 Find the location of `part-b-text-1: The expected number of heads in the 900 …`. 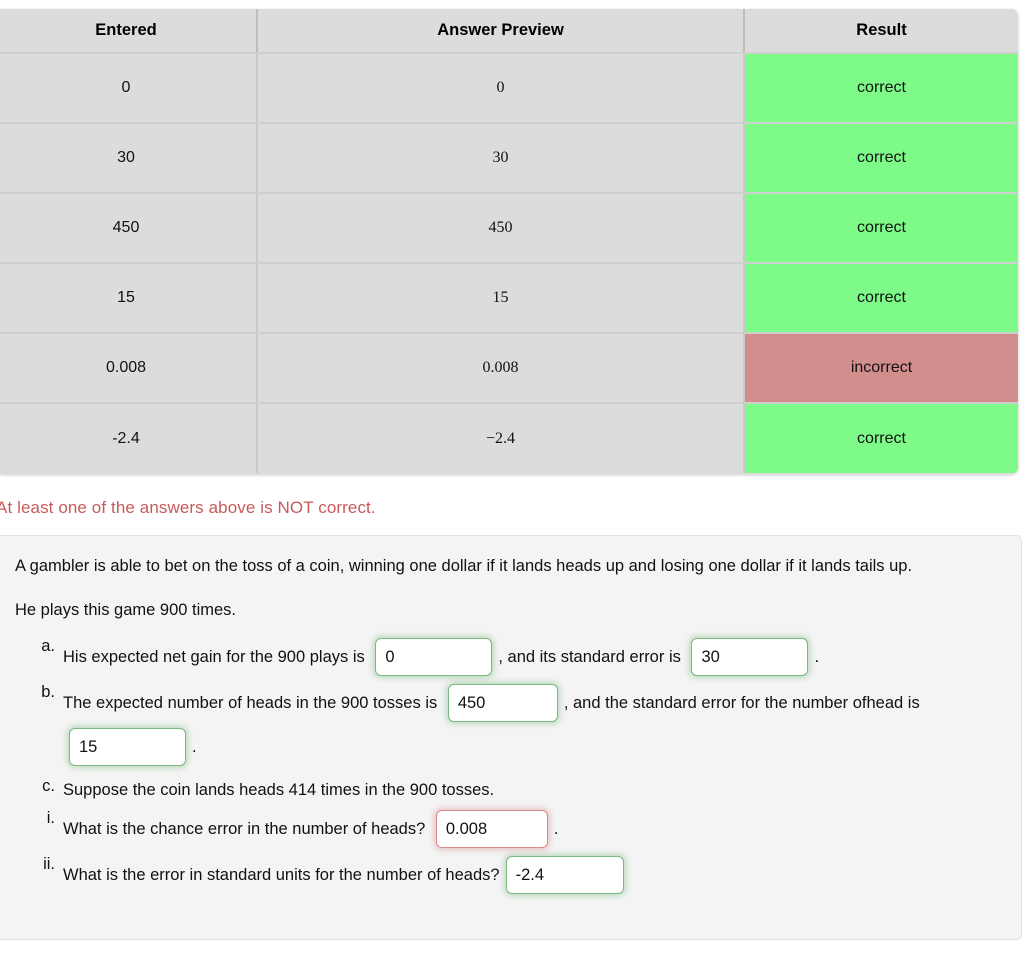

part-b-text-1: The expected number of heads in the 900 … is located at coordinates (252, 702).